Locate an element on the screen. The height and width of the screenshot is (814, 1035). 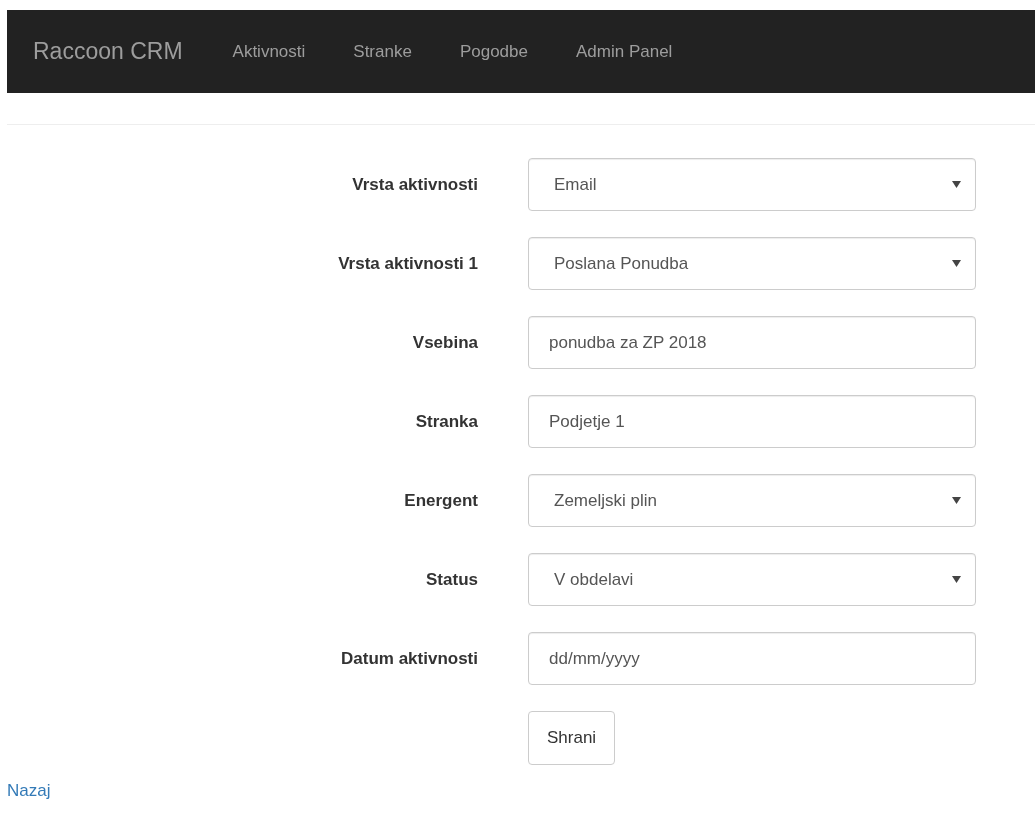
select-field: Zemeljski plin is located at coordinates (752, 500).